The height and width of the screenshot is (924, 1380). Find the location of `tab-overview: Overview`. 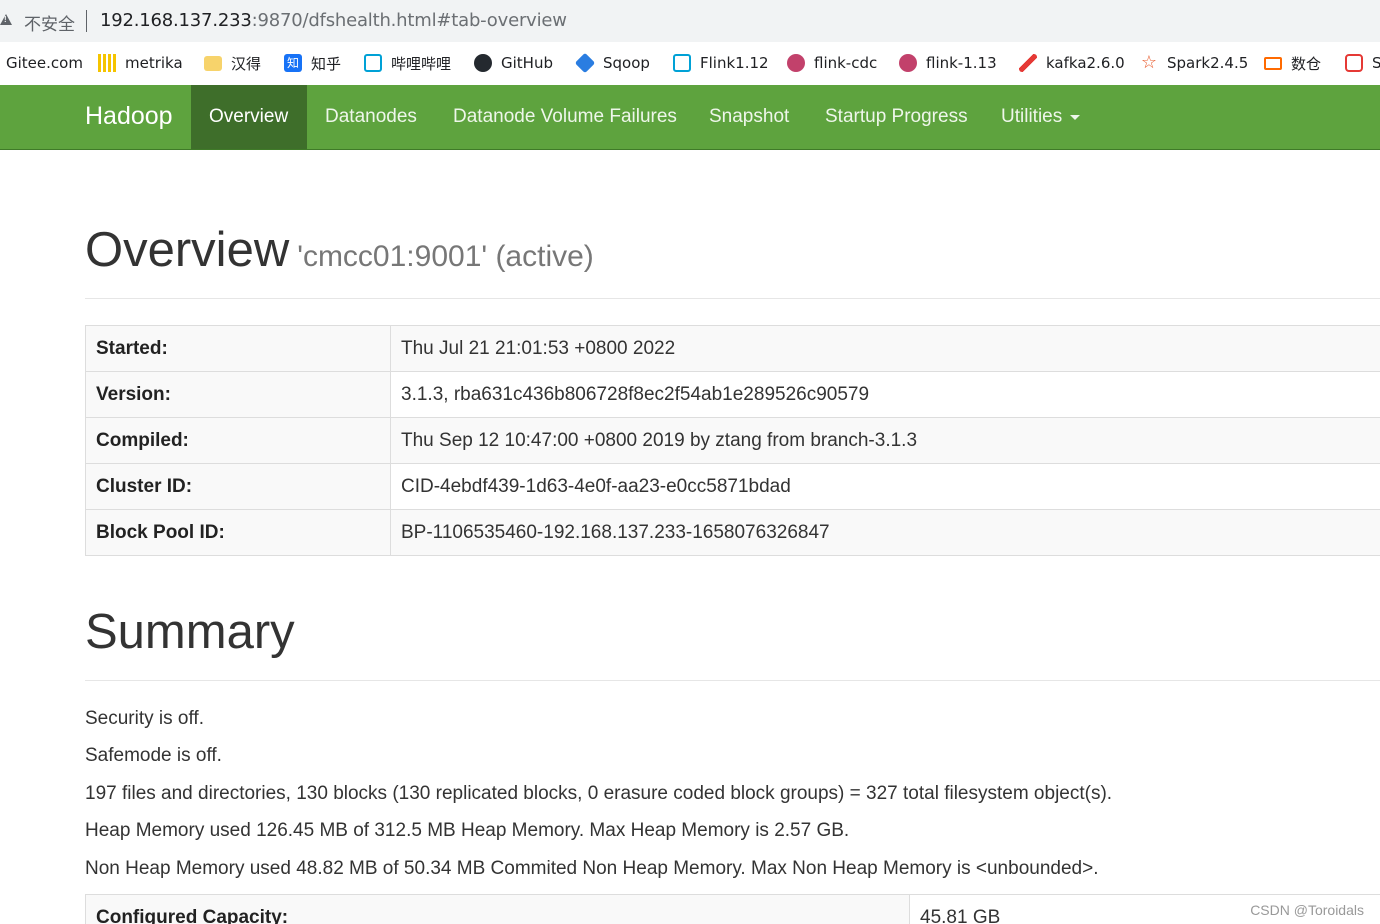

tab-overview: Overview is located at coordinates (249, 117).